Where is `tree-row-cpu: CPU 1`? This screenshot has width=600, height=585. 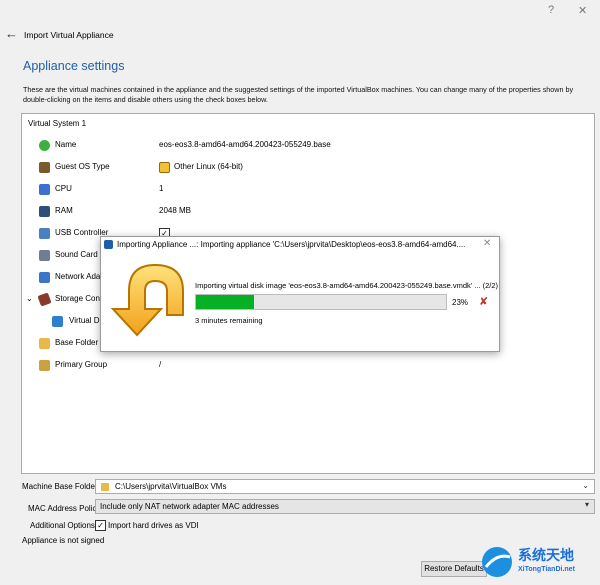
tree-row-cpu: CPU 1 is located at coordinates (308, 190).